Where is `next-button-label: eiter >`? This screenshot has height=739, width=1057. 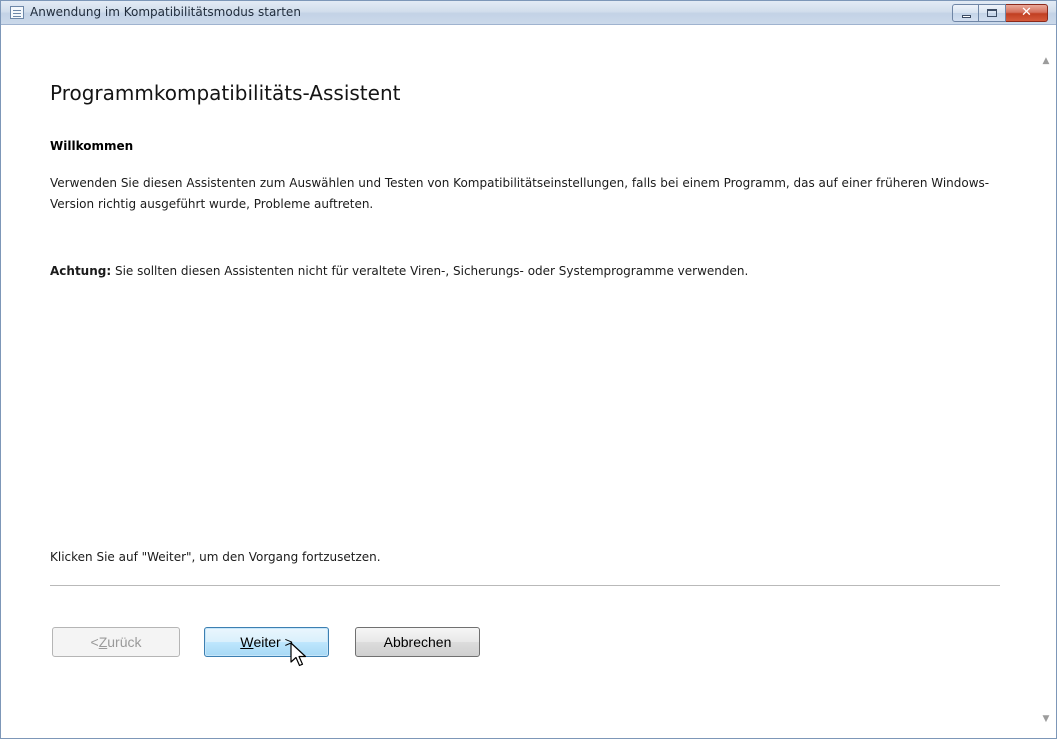
next-button-label: eiter > is located at coordinates (273, 642).